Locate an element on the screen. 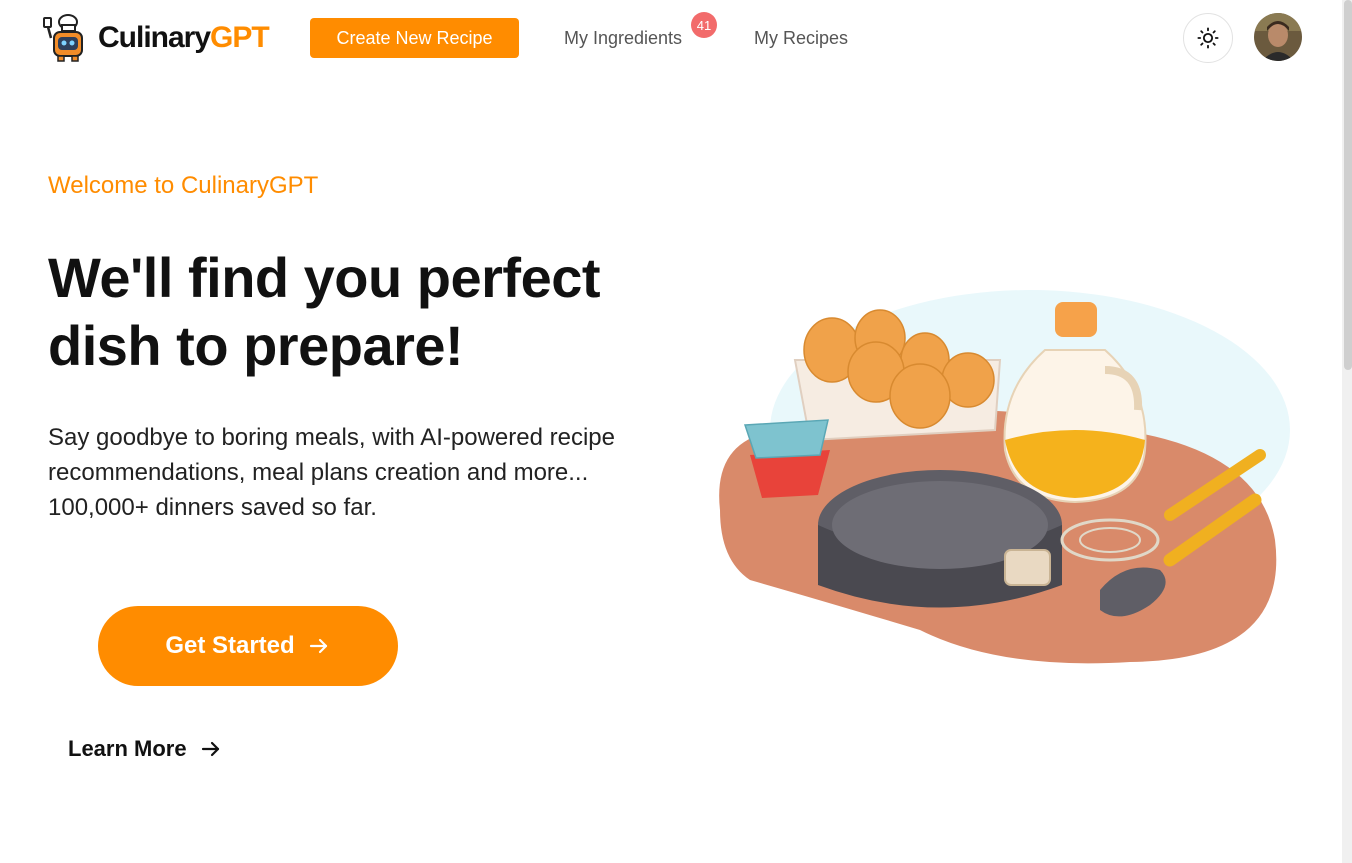 The height and width of the screenshot is (863, 1352). logo: CulinaryGPT is located at coordinates (154, 38).